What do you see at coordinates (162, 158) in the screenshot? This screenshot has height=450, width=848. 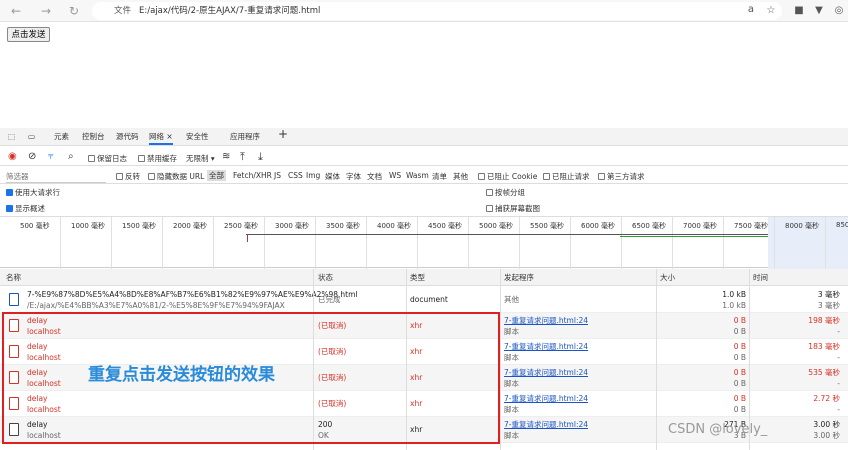 I see `disable-cache-label: 禁用缓存` at bounding box center [162, 158].